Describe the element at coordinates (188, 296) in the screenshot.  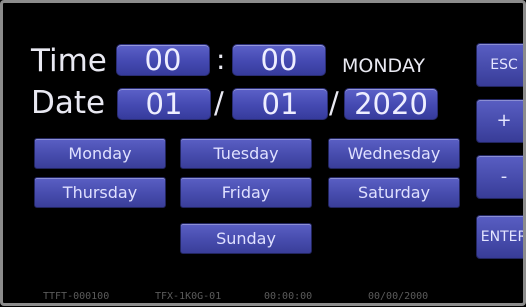
I see `firmware-code: TFX-1K0G-01` at that location.